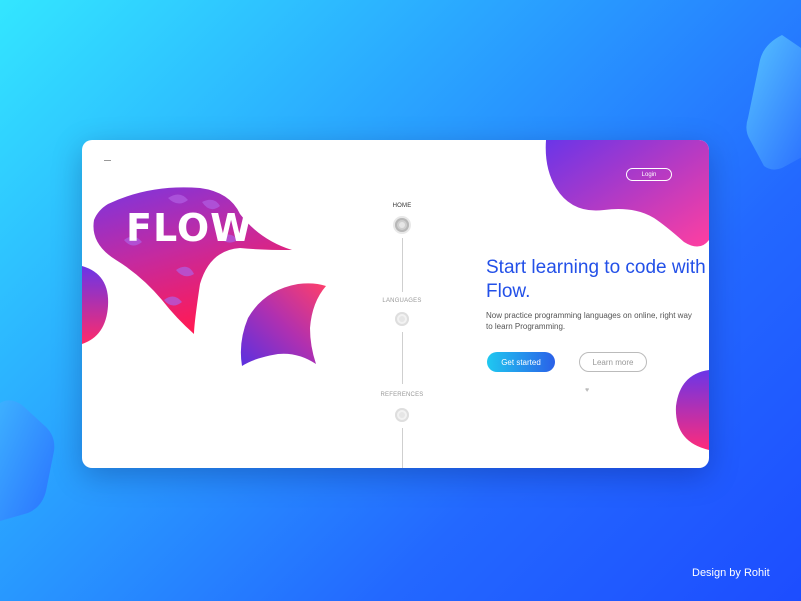  What do you see at coordinates (95, 305) in the screenshot?
I see `left-edge-blob` at bounding box center [95, 305].